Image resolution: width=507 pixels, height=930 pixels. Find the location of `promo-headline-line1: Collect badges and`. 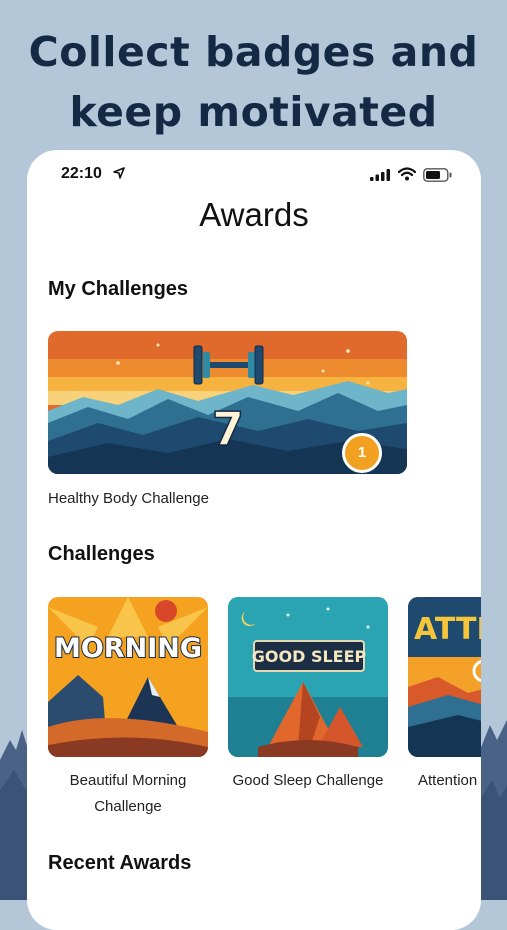

promo-headline-line1: Collect badges and is located at coordinates (253, 52).